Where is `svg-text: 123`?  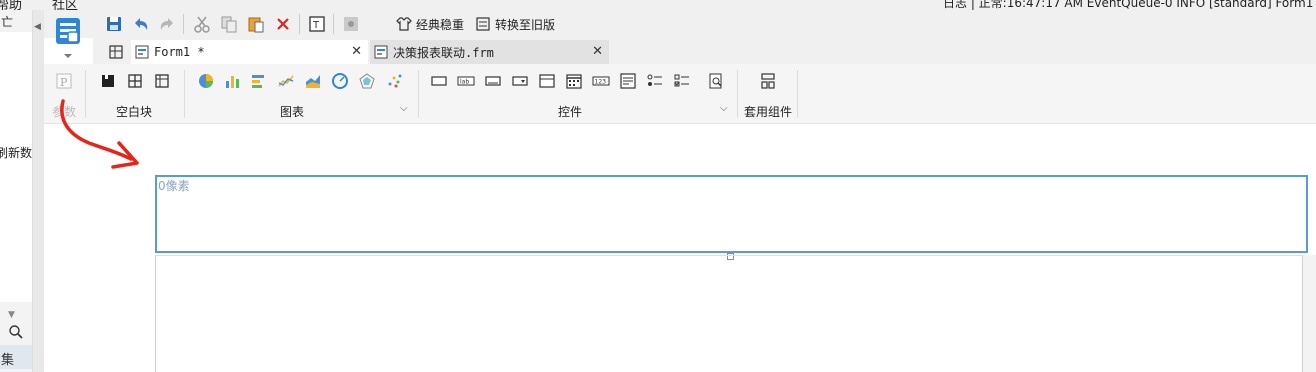 svg-text: 123 is located at coordinates (601, 82).